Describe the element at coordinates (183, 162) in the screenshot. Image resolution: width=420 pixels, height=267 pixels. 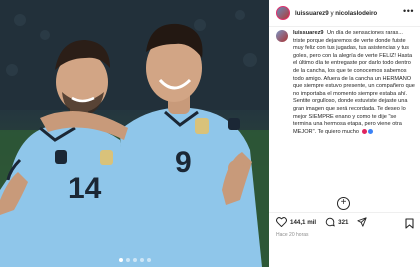
I see `right-jersey-number: 9` at that location.